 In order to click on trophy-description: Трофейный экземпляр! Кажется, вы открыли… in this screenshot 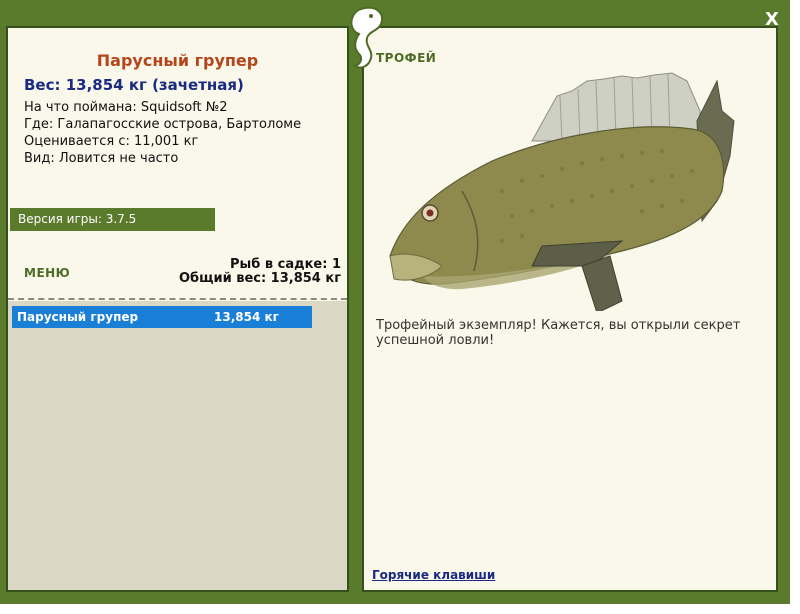, I will do `click(558, 333)`.